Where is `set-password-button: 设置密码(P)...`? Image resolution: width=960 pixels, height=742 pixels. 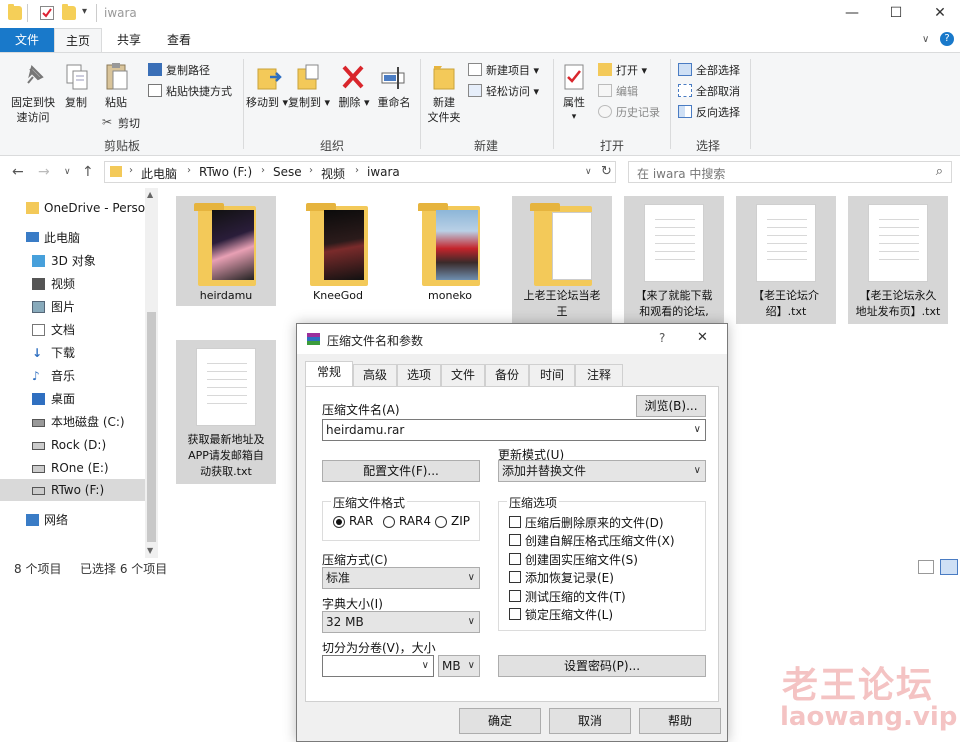 set-password-button: 设置密码(P)... is located at coordinates (602, 666).